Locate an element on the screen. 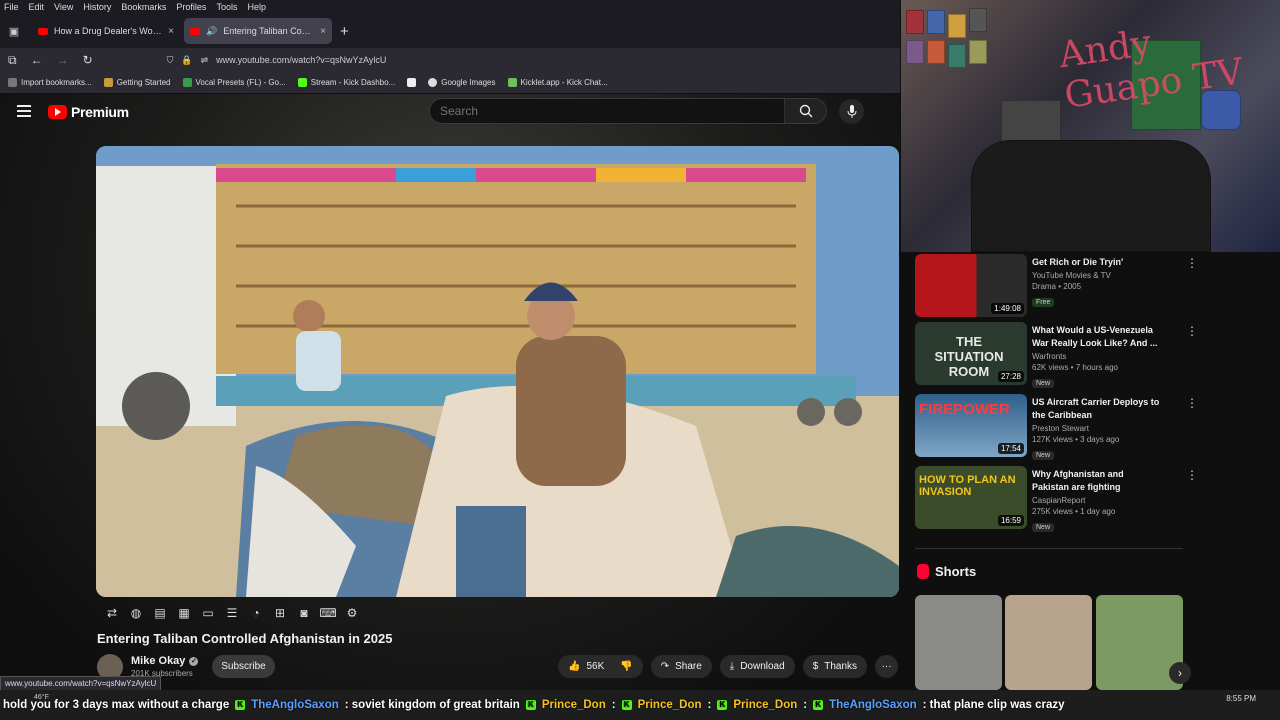 This screenshot has width=1280, height=720. duration-badge: 16:59 is located at coordinates (1010, 520).